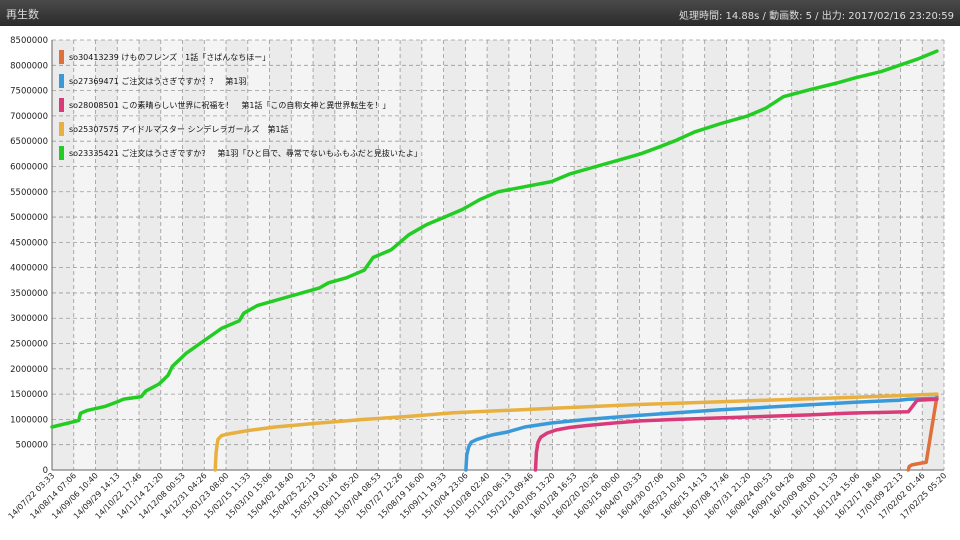  Describe the element at coordinates (29, 193) in the screenshot. I see `y-tick-label: 5500000` at that location.